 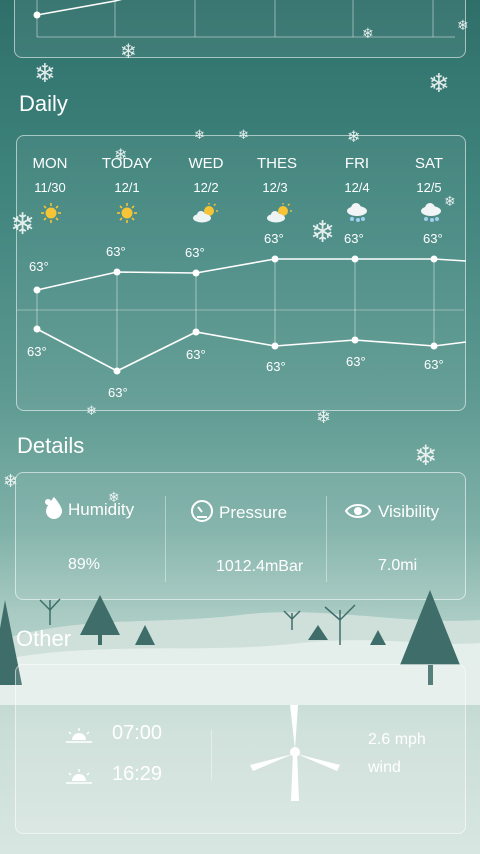 I want to click on day-date: 12/4, so click(x=357, y=187).